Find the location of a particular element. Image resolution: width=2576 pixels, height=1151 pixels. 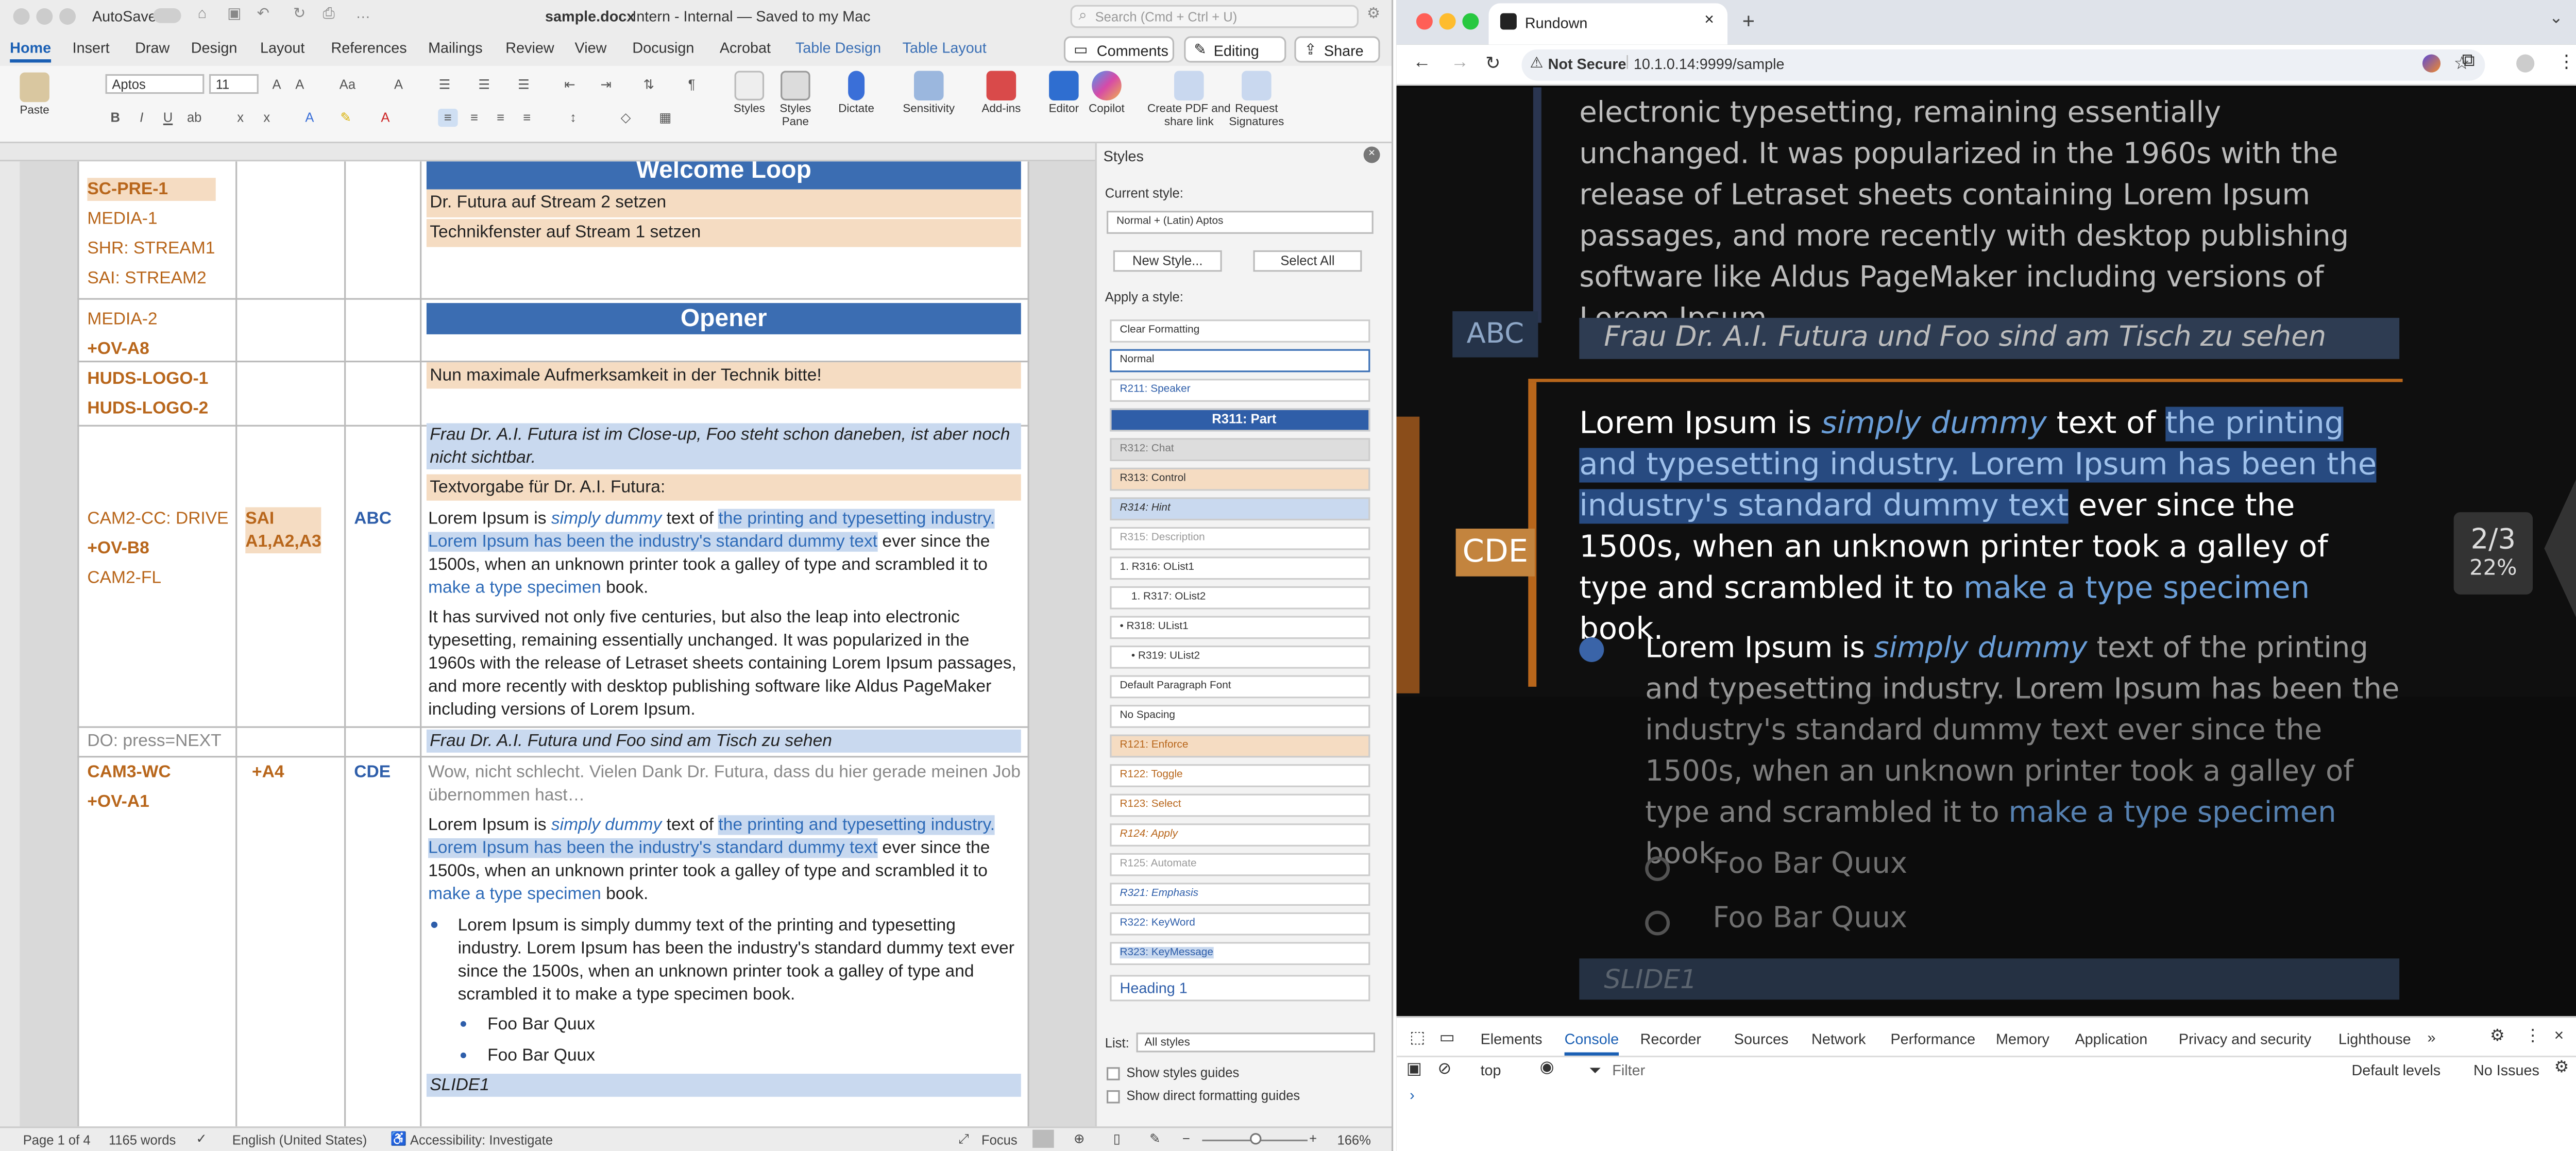

settings-icon: ⚙ is located at coordinates (1373, 14).